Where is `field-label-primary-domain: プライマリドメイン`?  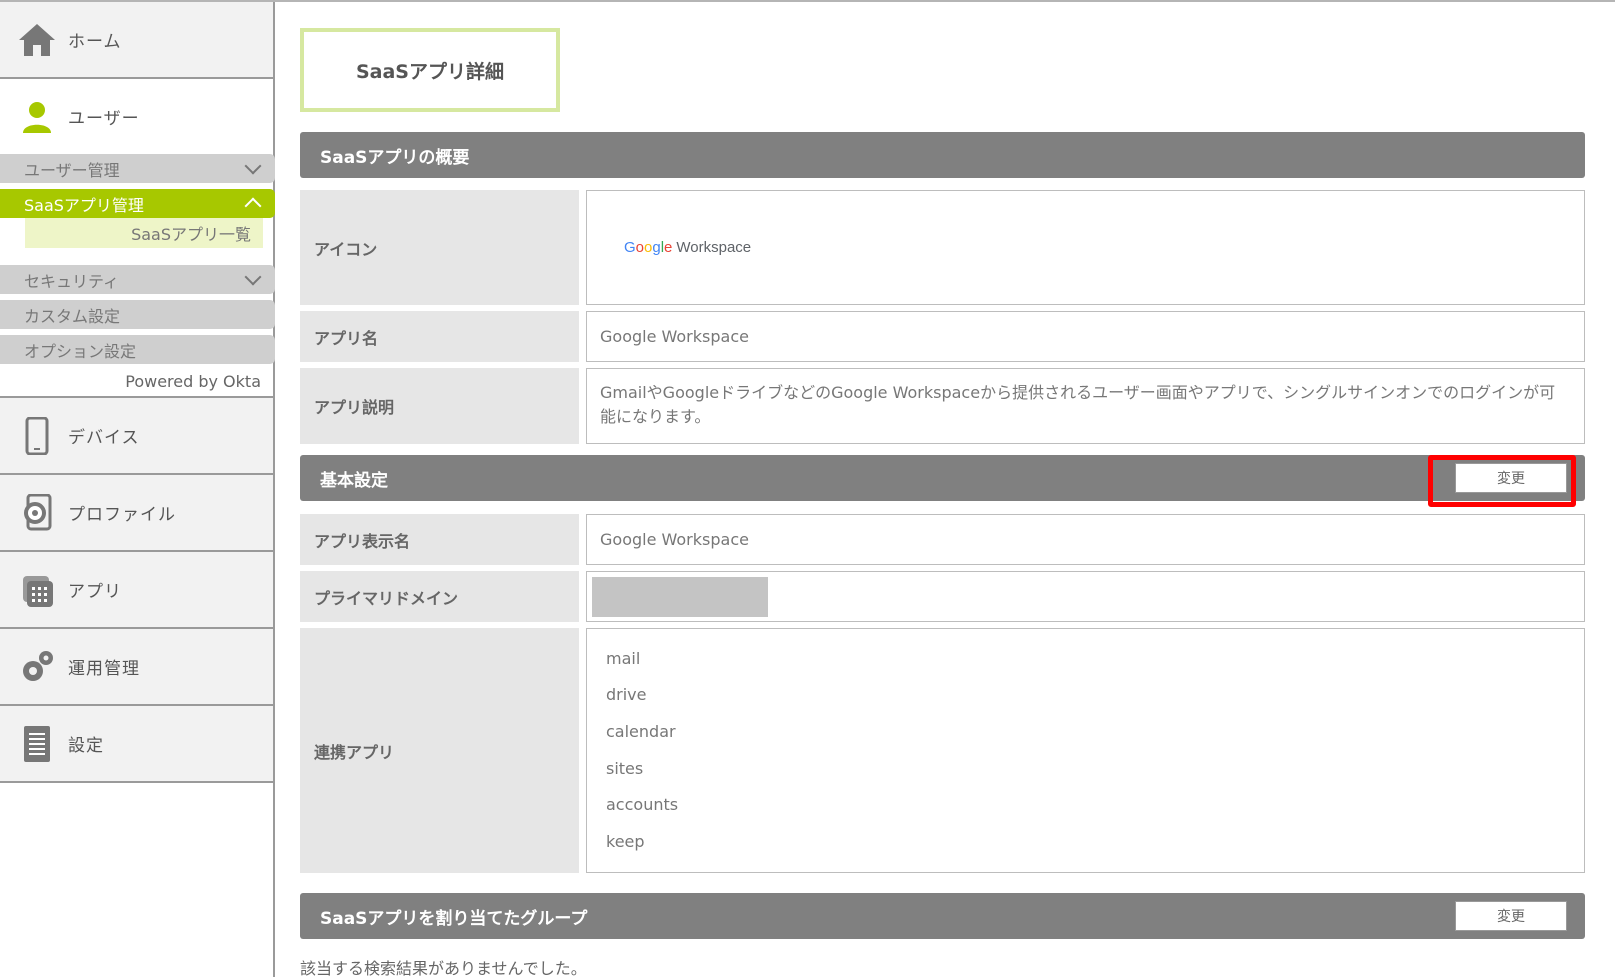 field-label-primary-domain: プライマリドメイン is located at coordinates (439, 596).